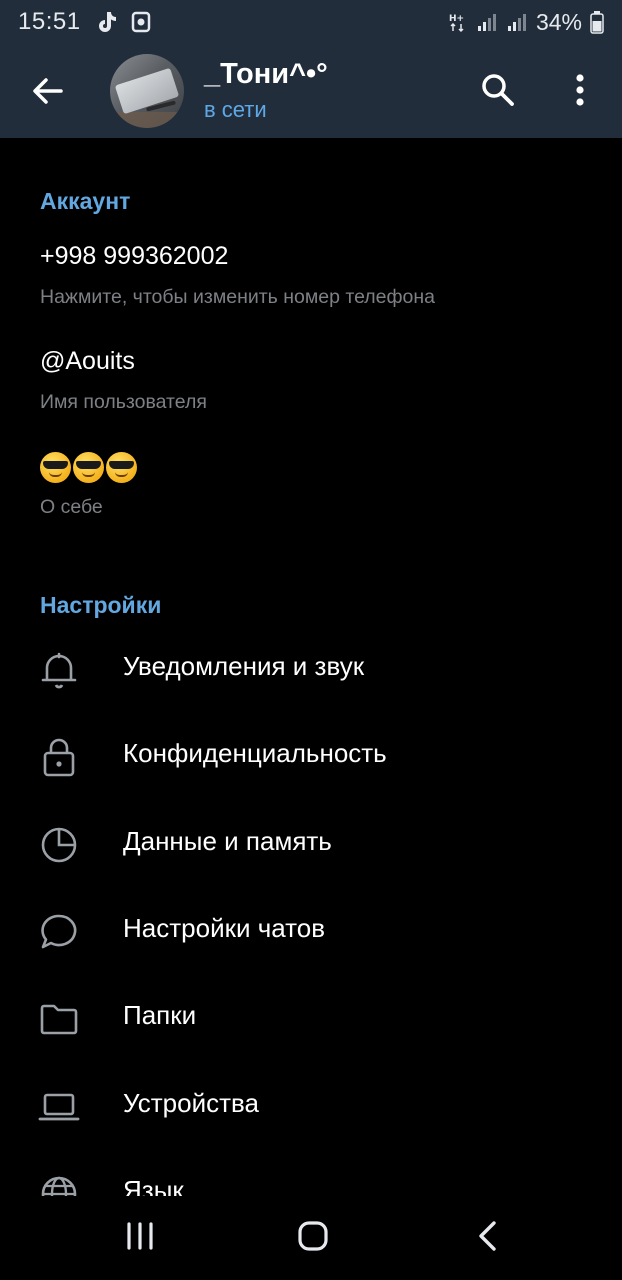 The image size is (622, 1280). What do you see at coordinates (59, 932) in the screenshot?
I see `chat-bubble-icon` at bounding box center [59, 932].